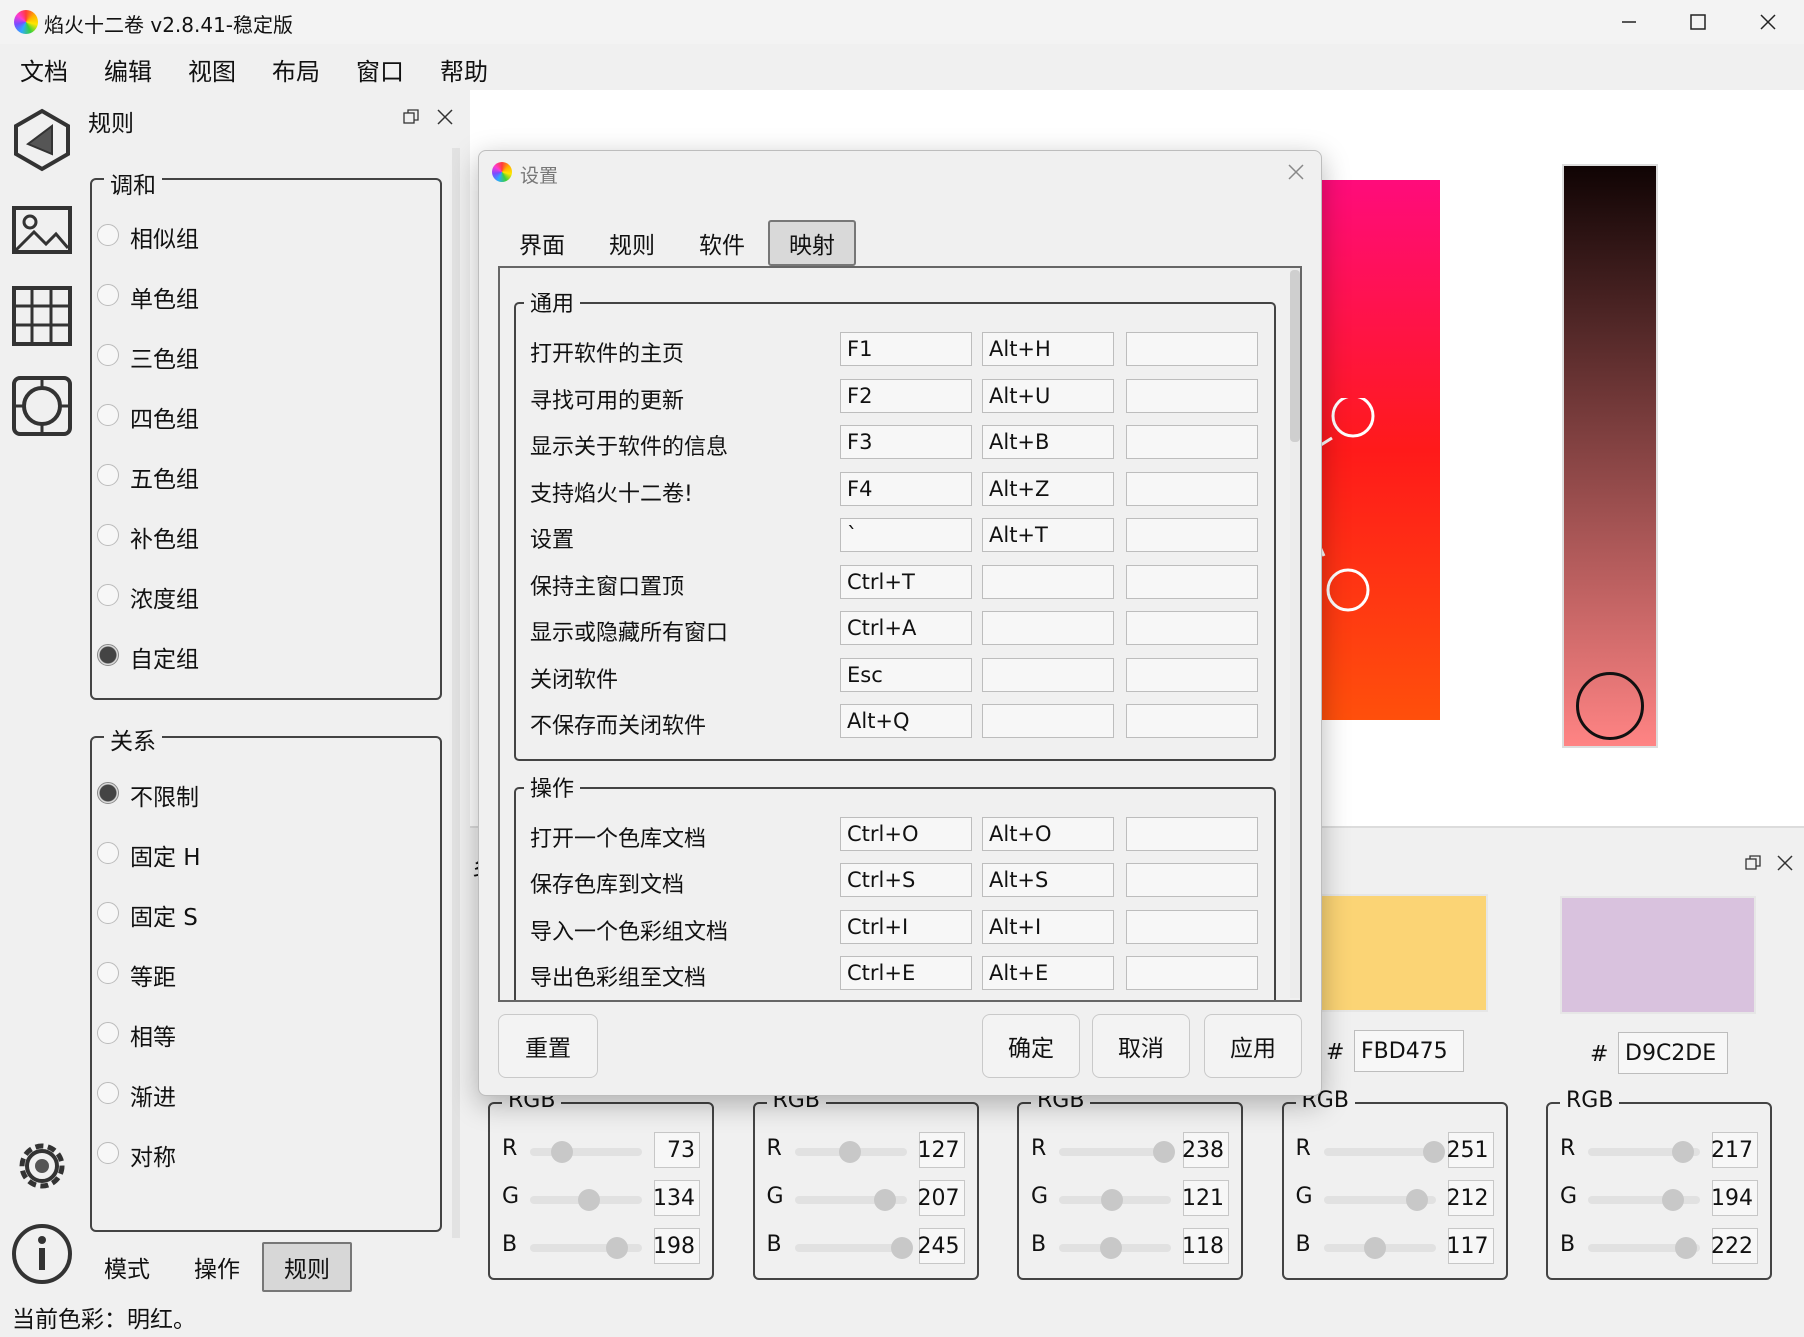 The height and width of the screenshot is (1337, 1804). I want to click on channel-value-input: 127, so click(941, 1150).